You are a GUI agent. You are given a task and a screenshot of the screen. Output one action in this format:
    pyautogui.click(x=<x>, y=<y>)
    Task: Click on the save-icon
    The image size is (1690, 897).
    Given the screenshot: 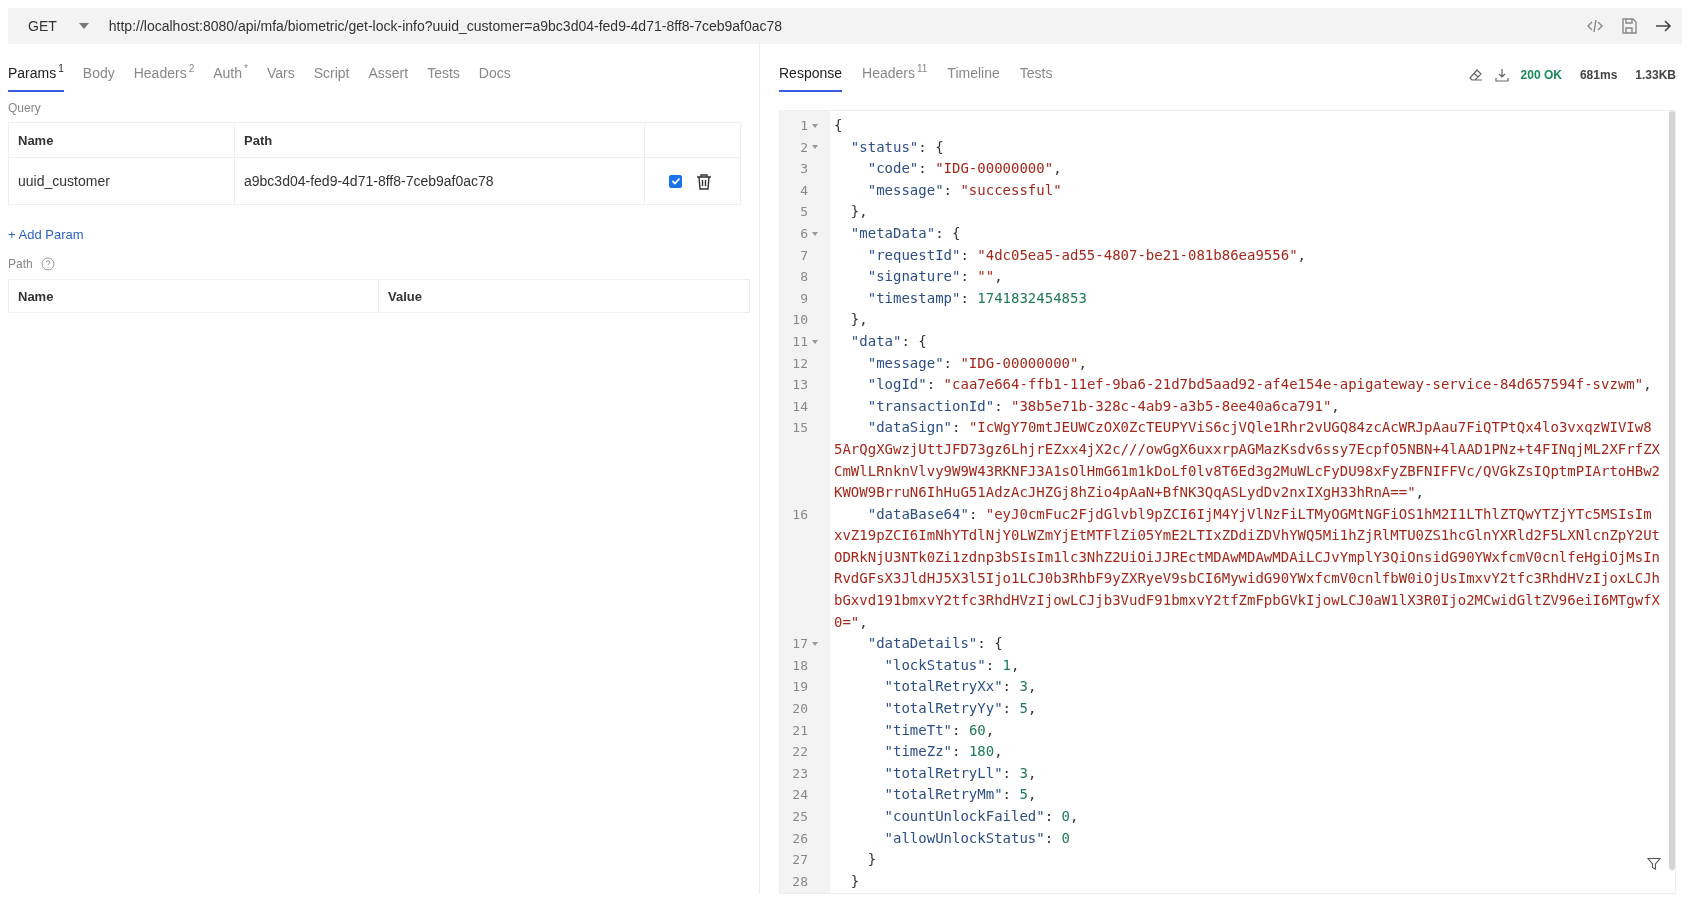 What is the action you would take?
    pyautogui.click(x=1629, y=26)
    